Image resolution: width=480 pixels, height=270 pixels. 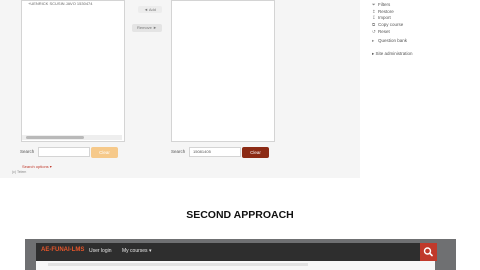 I want to click on search-icon, so click(x=428, y=252).